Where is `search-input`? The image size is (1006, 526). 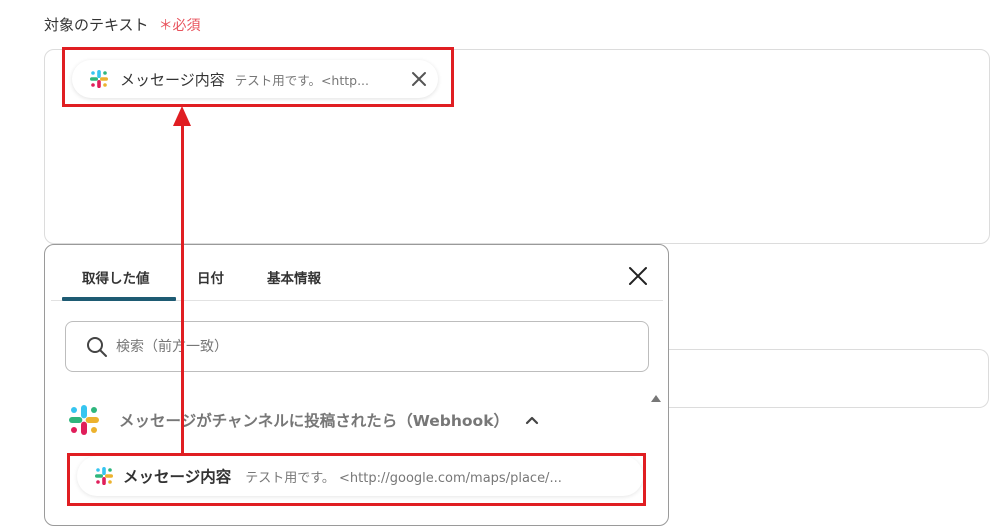 search-input is located at coordinates (366, 346).